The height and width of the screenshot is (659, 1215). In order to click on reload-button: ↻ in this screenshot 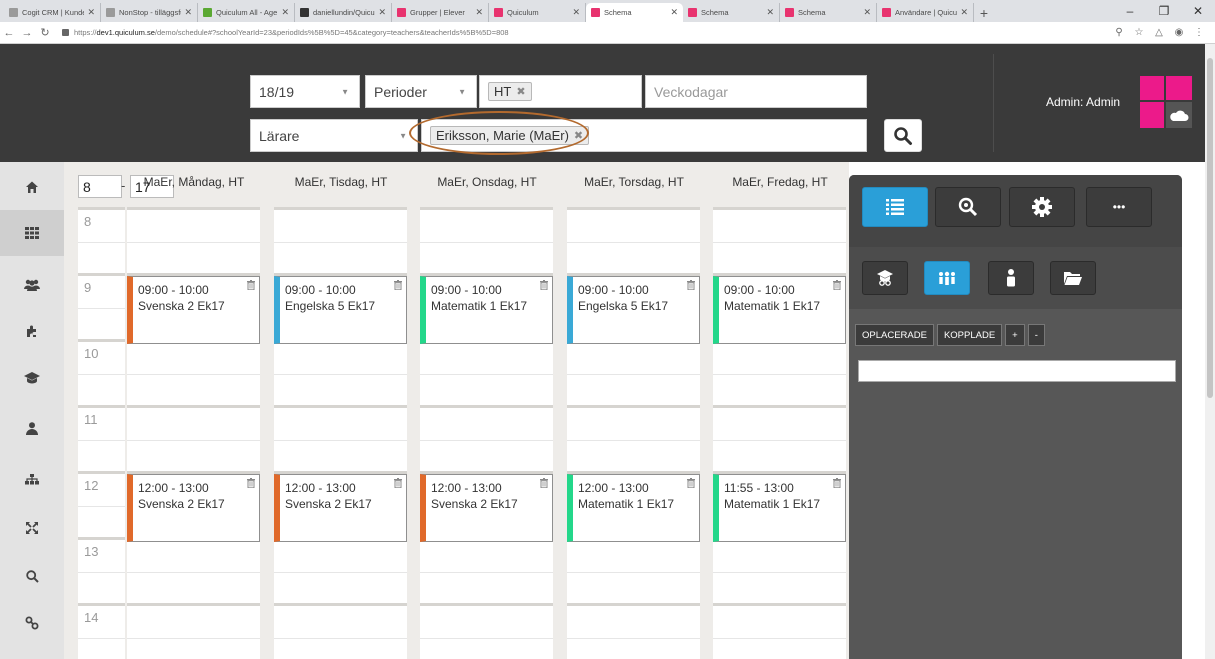, I will do `click(45, 32)`.